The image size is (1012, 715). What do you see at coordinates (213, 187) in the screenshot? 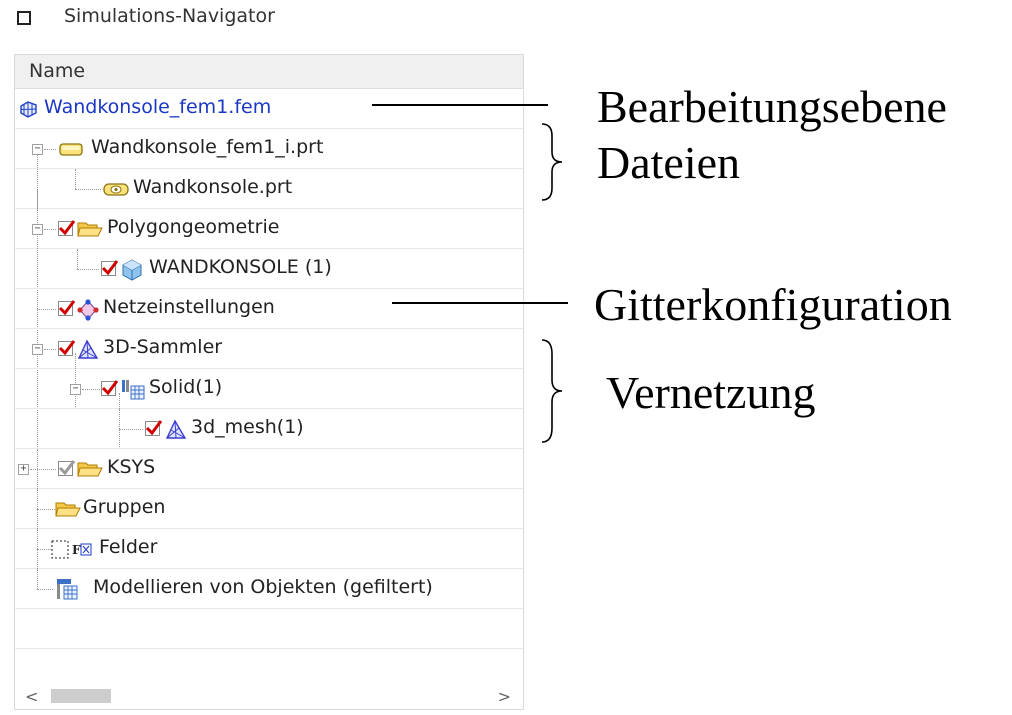
I see `tree-label: Wandkonsole.prt` at bounding box center [213, 187].